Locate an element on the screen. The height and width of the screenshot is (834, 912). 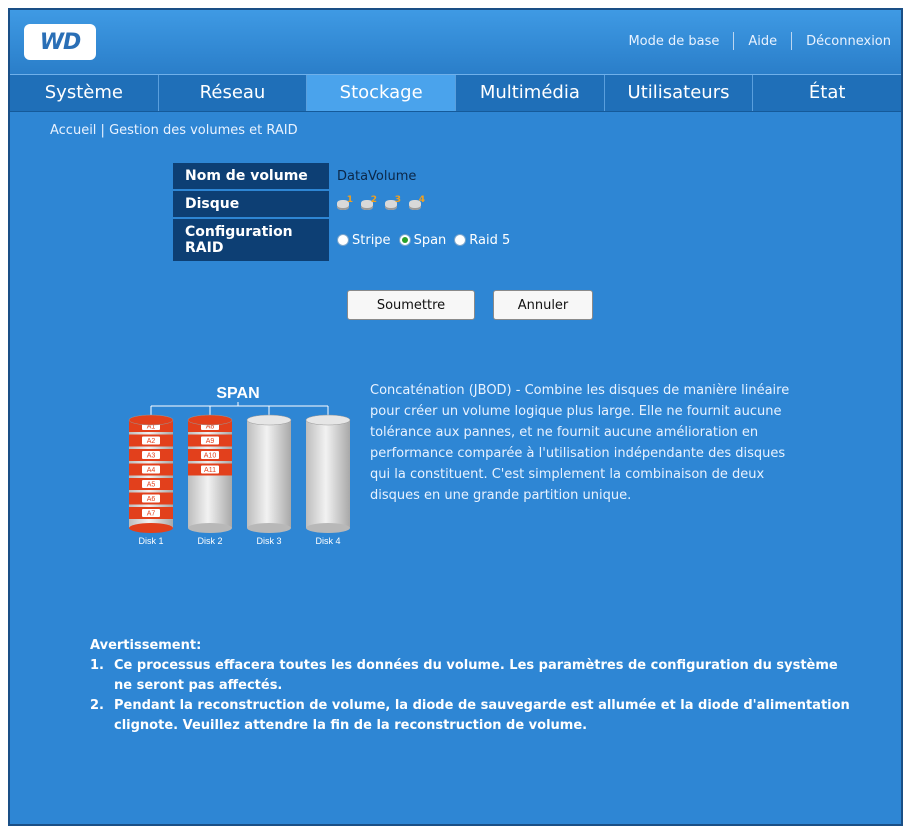
disk-row: Disque 1 2 3 4 is located at coordinates (345, 204).